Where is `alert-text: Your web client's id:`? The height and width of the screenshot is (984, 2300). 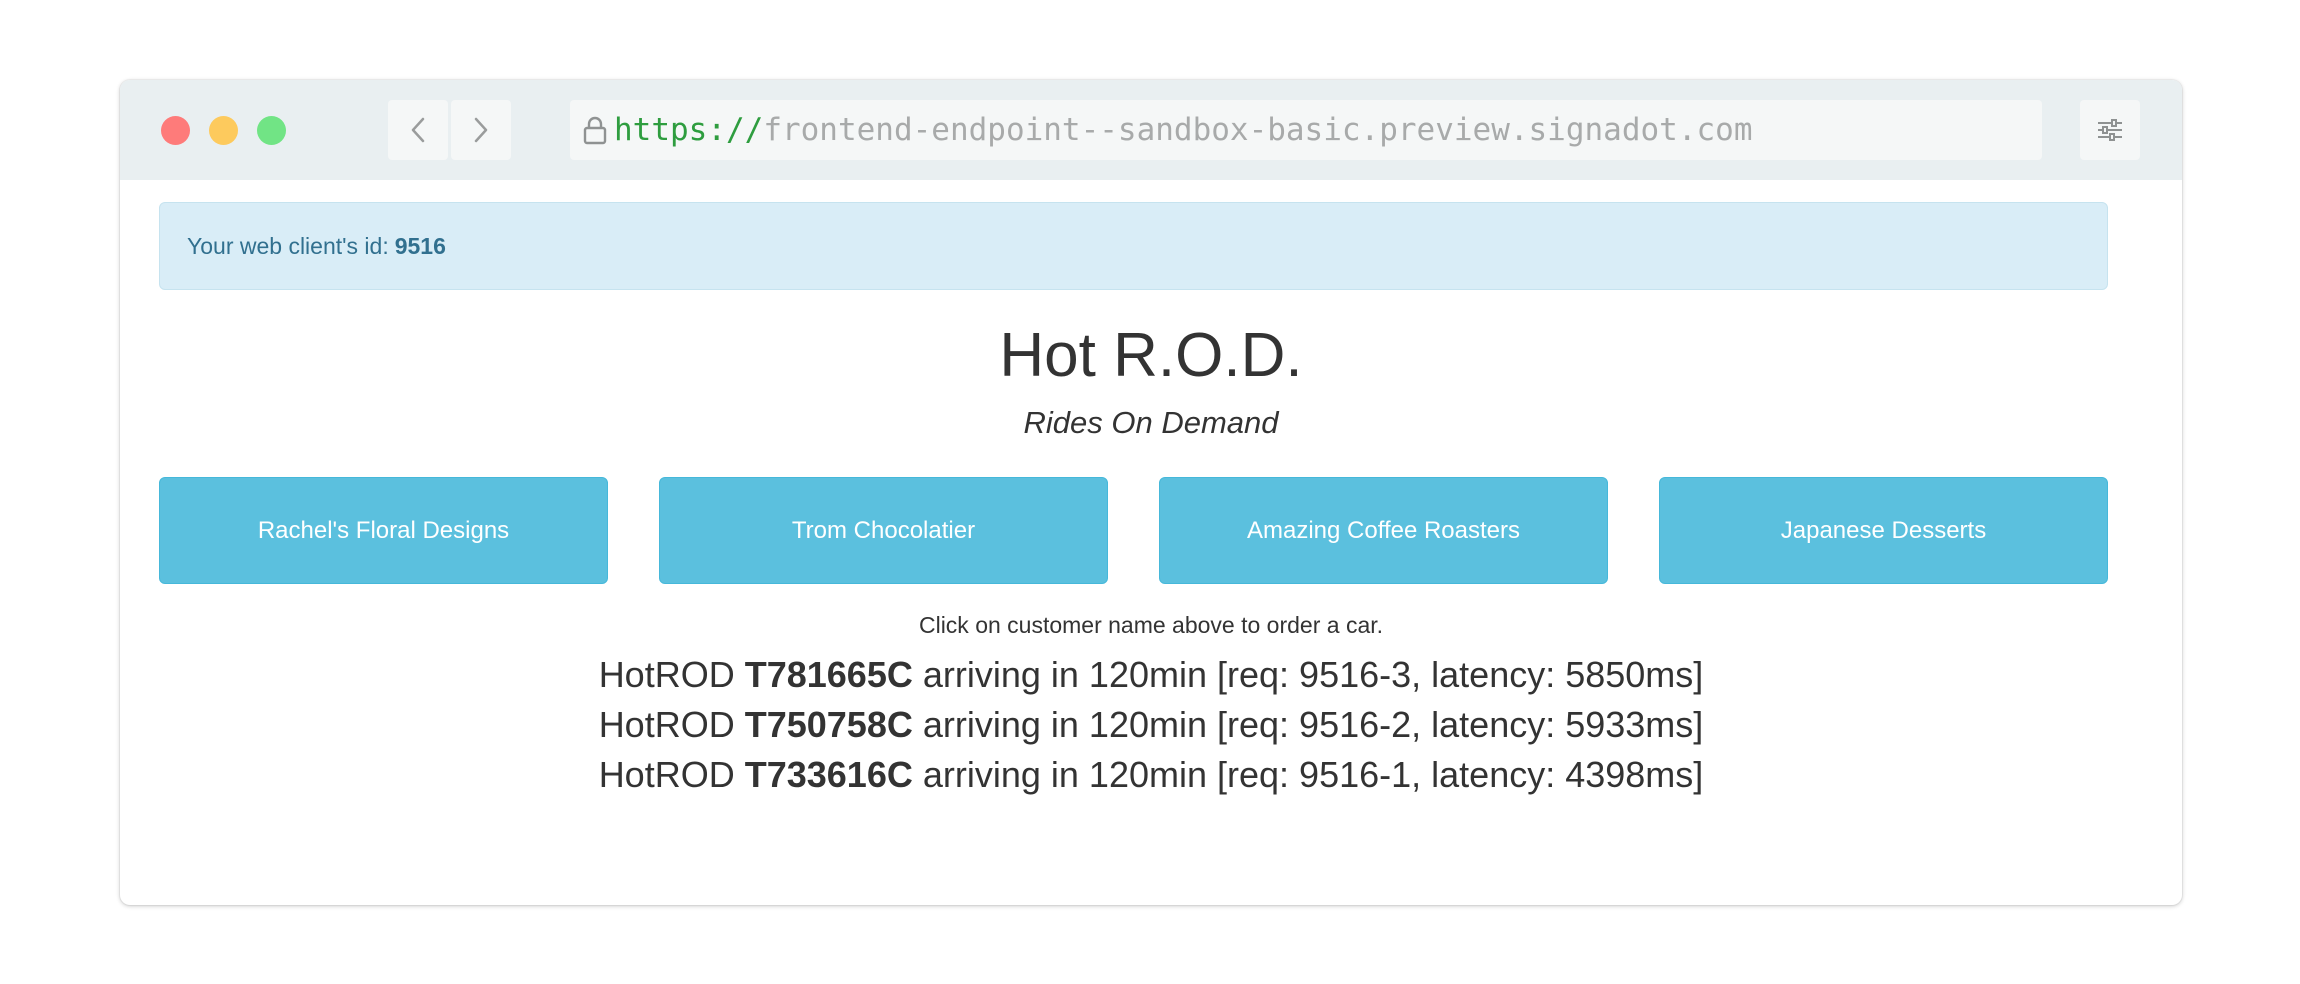 alert-text: Your web client's id: is located at coordinates (288, 245).